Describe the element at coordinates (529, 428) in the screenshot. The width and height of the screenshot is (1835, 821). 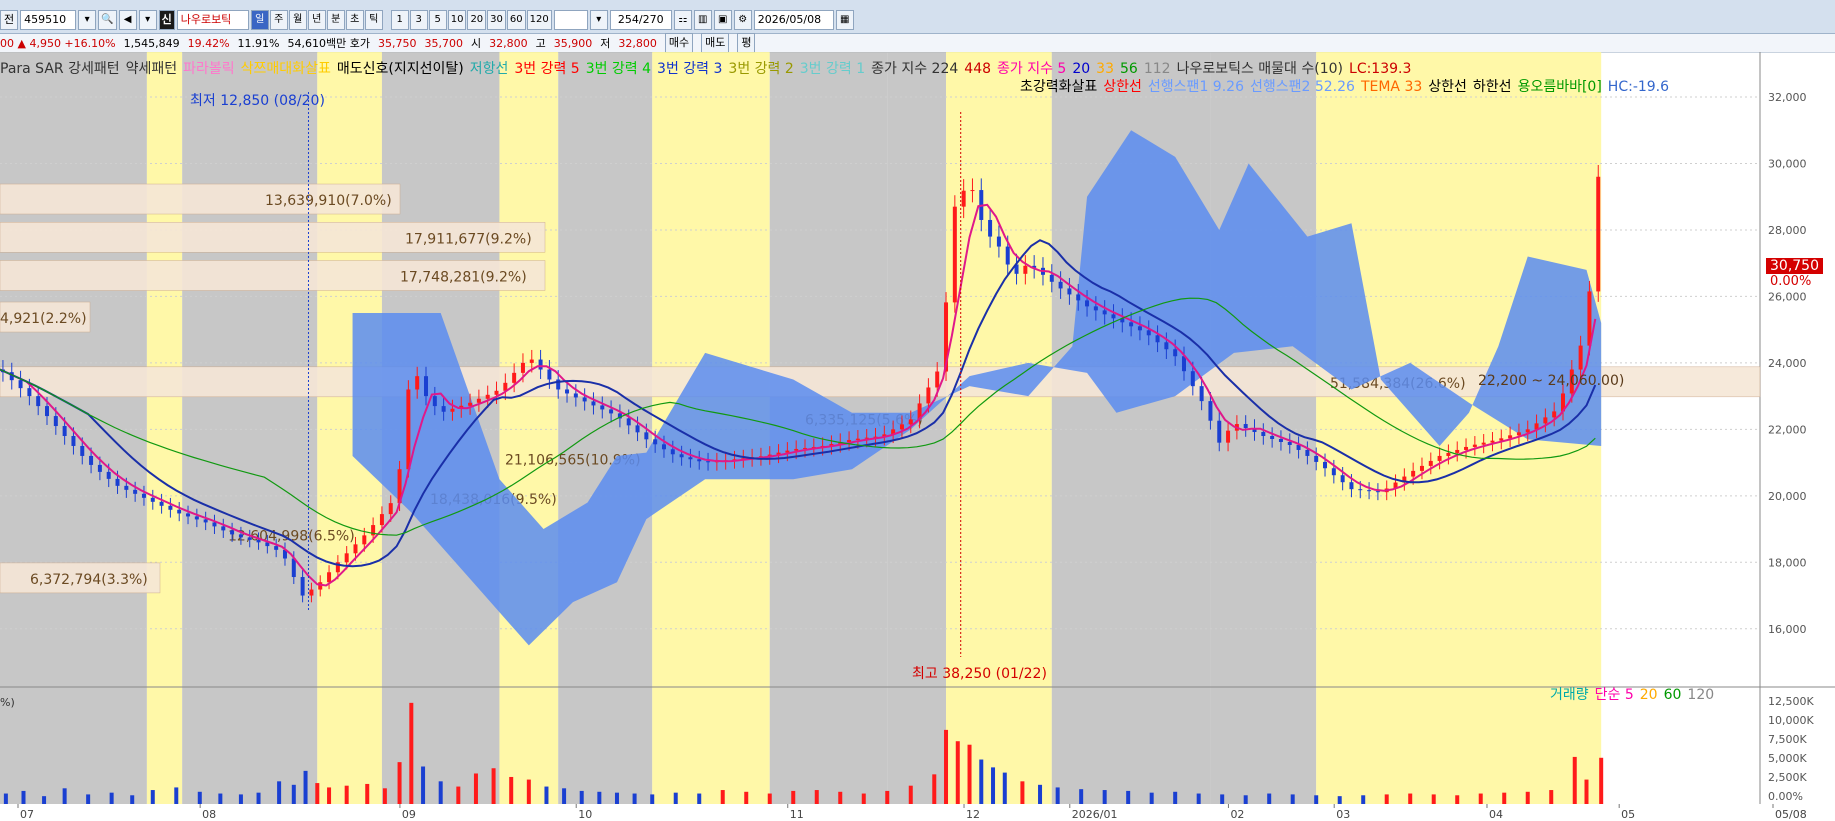
I see `time-band` at that location.